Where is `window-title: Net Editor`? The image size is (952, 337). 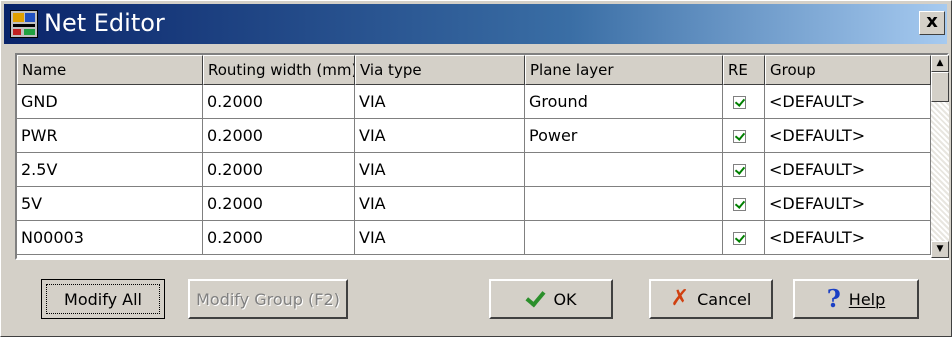
window-title: Net Editor is located at coordinates (104, 23).